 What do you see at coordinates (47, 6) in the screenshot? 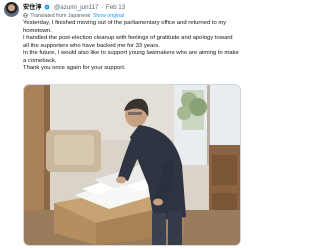
I see `verified-badge-icon` at bounding box center [47, 6].